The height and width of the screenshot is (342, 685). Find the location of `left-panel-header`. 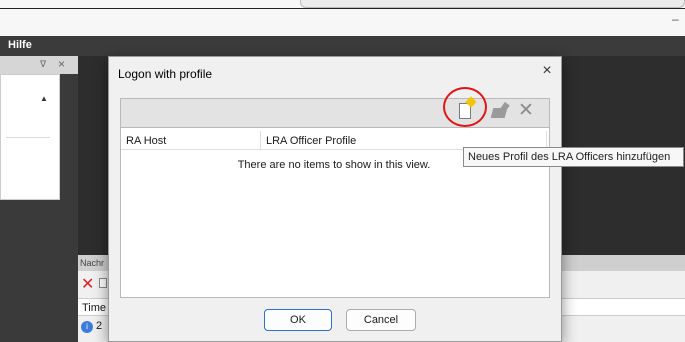

left-panel-header is located at coordinates (39, 65).